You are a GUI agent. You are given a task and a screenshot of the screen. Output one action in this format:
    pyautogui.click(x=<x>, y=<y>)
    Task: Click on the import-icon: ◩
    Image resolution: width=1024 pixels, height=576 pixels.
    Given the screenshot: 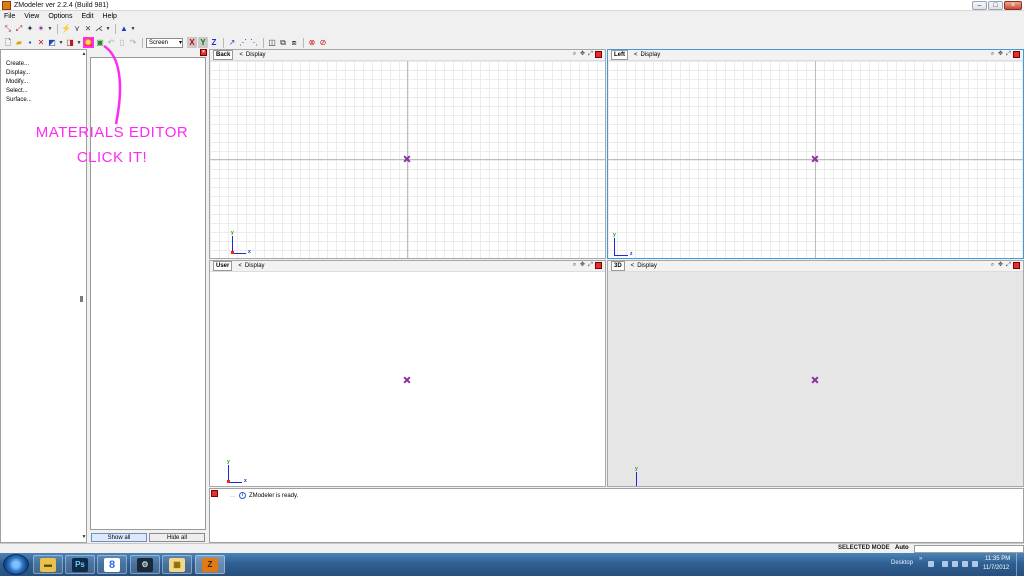 What is the action you would take?
    pyautogui.click(x=52, y=43)
    